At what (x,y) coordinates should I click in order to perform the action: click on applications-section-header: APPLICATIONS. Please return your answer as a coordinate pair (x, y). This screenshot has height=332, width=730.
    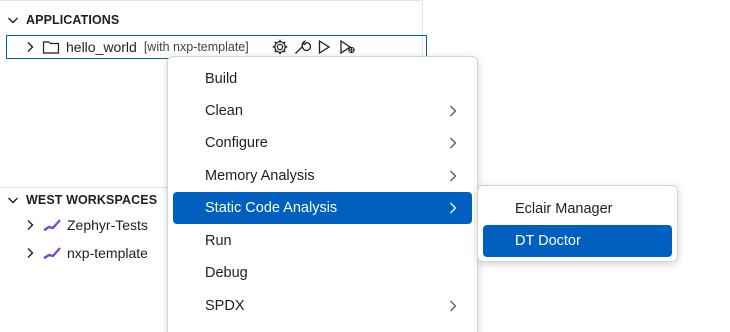
    Looking at the image, I should click on (211, 20).